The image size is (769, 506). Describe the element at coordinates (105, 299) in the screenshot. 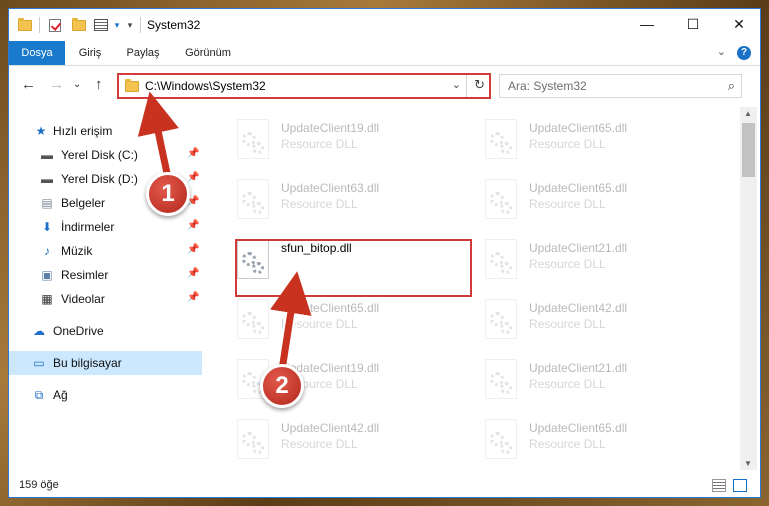

I see `sidebar-item-videos: ▦ Videolar 📌` at that location.